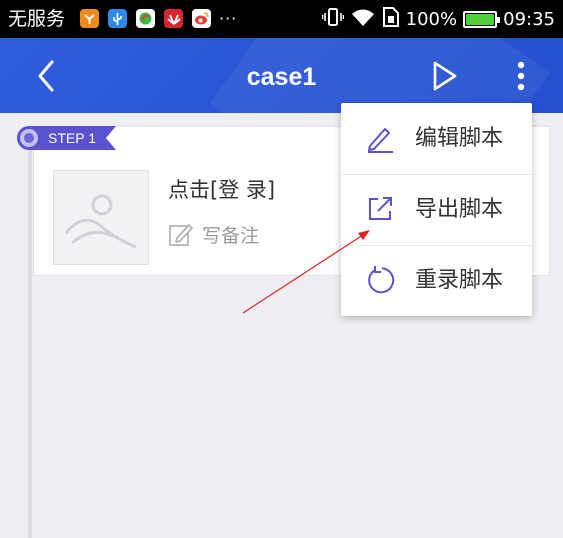  What do you see at coordinates (459, 280) in the screenshot?
I see `menu-item-label: 重录脚本` at bounding box center [459, 280].